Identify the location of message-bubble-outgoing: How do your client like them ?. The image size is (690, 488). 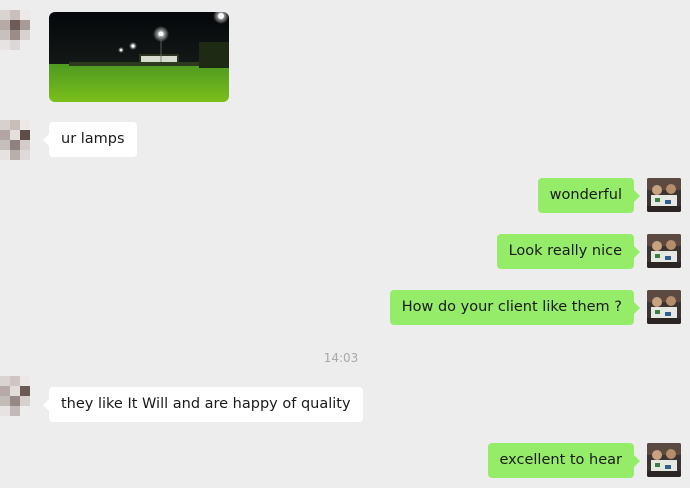
(515, 307).